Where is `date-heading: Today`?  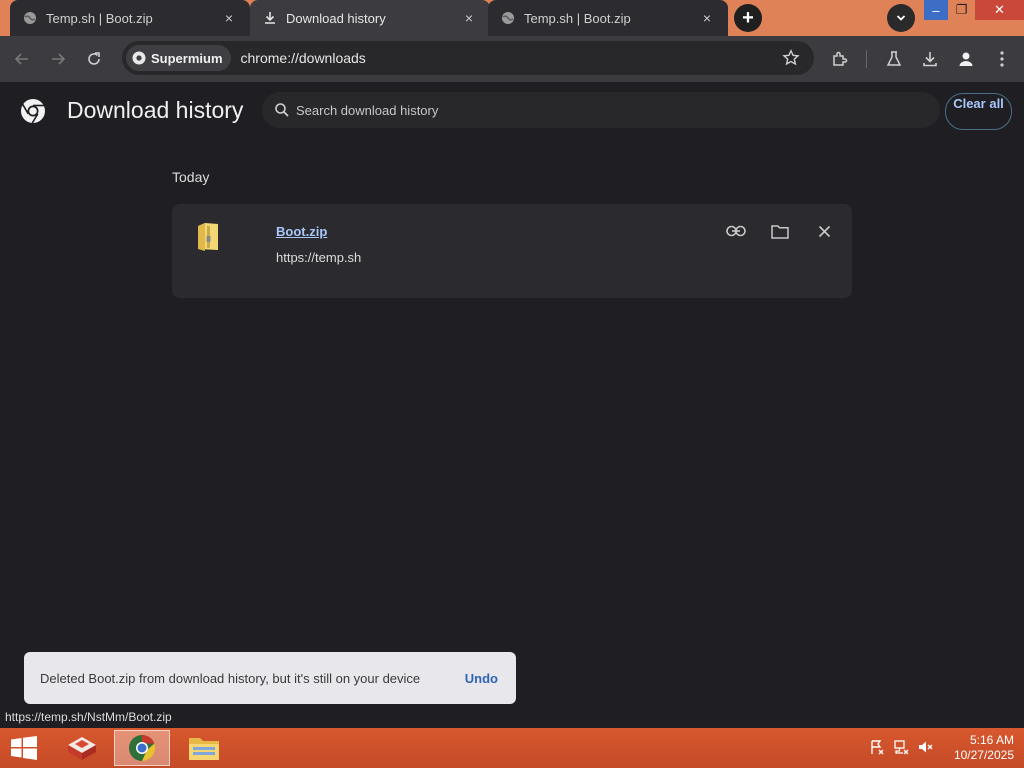 date-heading: Today is located at coordinates (191, 177).